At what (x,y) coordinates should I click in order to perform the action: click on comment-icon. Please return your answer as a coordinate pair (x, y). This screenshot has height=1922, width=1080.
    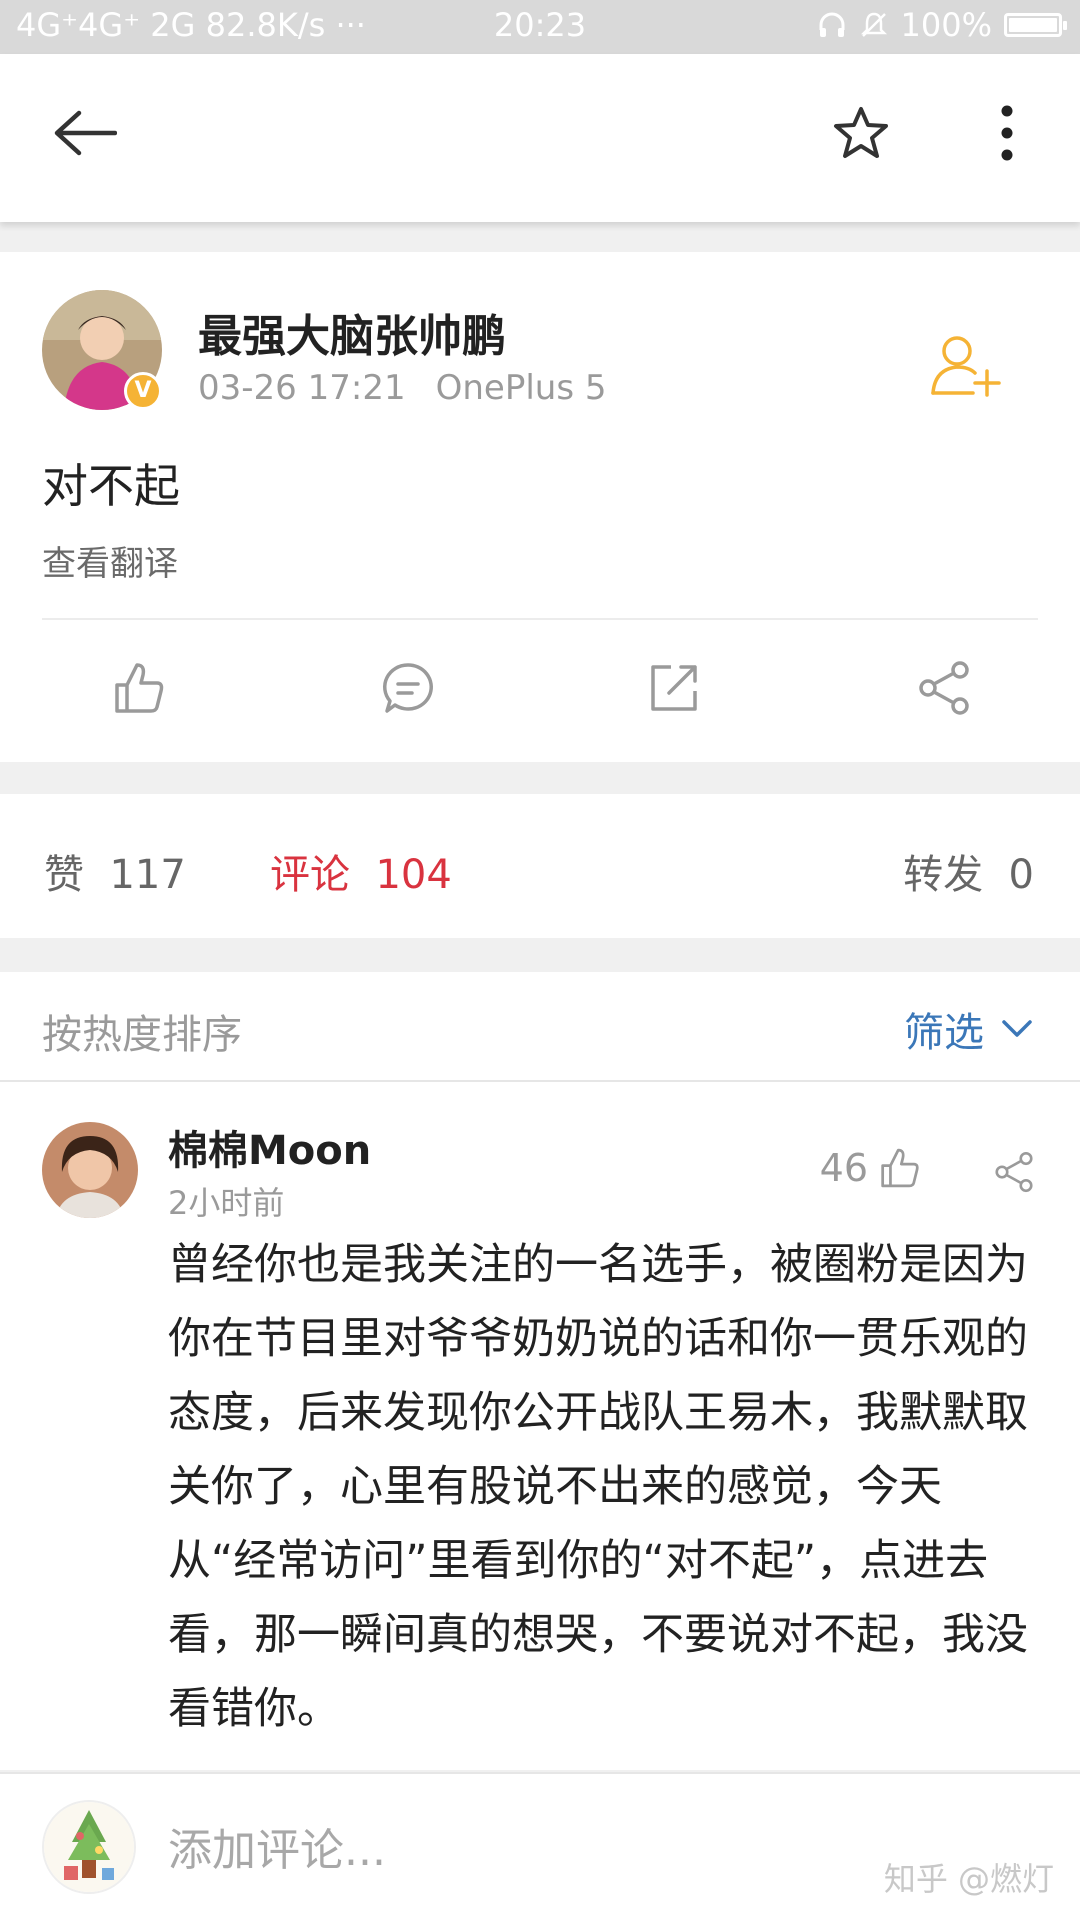
    Looking at the image, I should click on (408, 688).